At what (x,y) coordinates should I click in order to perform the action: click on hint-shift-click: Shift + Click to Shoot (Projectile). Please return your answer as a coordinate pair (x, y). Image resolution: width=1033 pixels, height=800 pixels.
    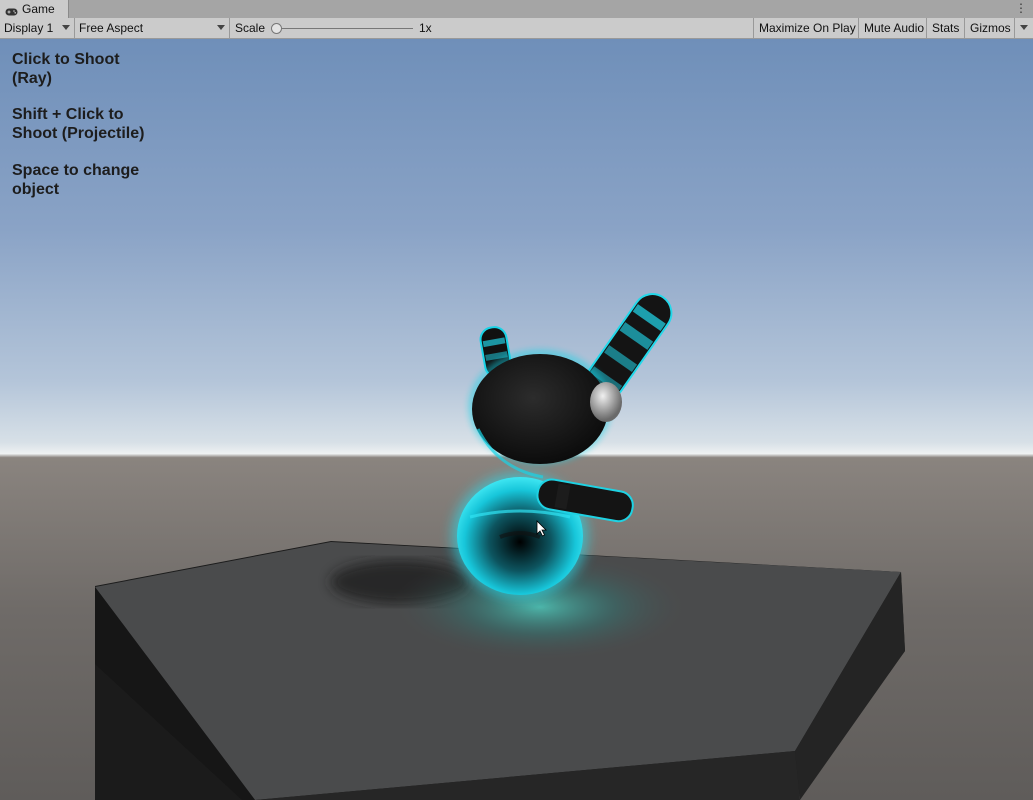
    Looking at the image, I should click on (78, 124).